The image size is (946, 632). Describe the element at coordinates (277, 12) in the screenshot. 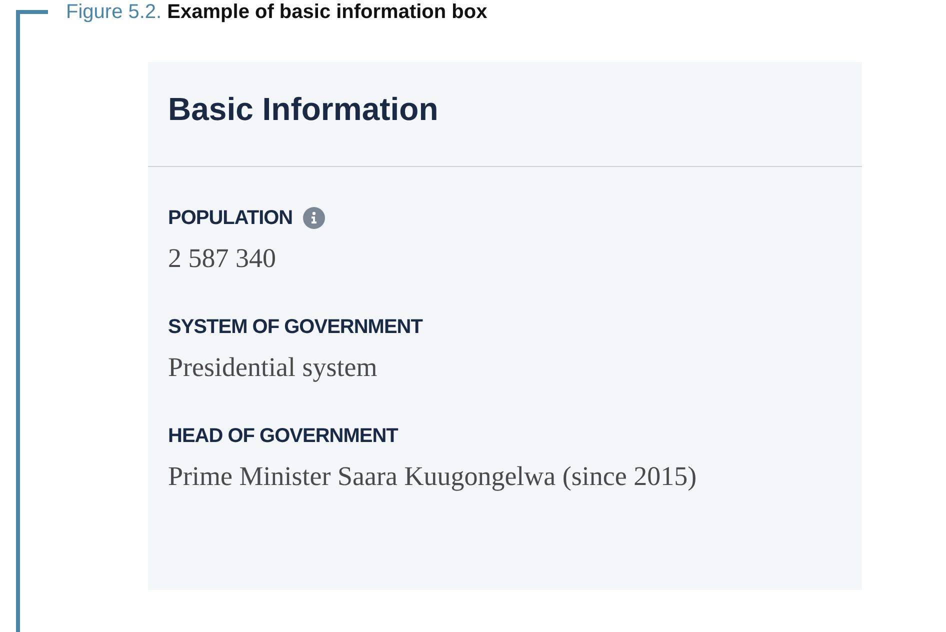

I see `figure-caption: Figure 5.2. Example of basic information box` at that location.